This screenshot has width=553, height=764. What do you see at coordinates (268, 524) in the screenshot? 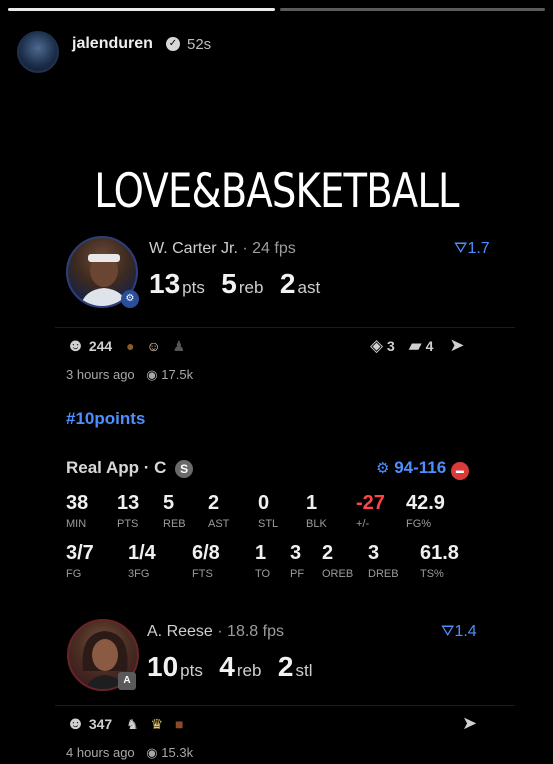
I see `stat-label: STL` at bounding box center [268, 524].